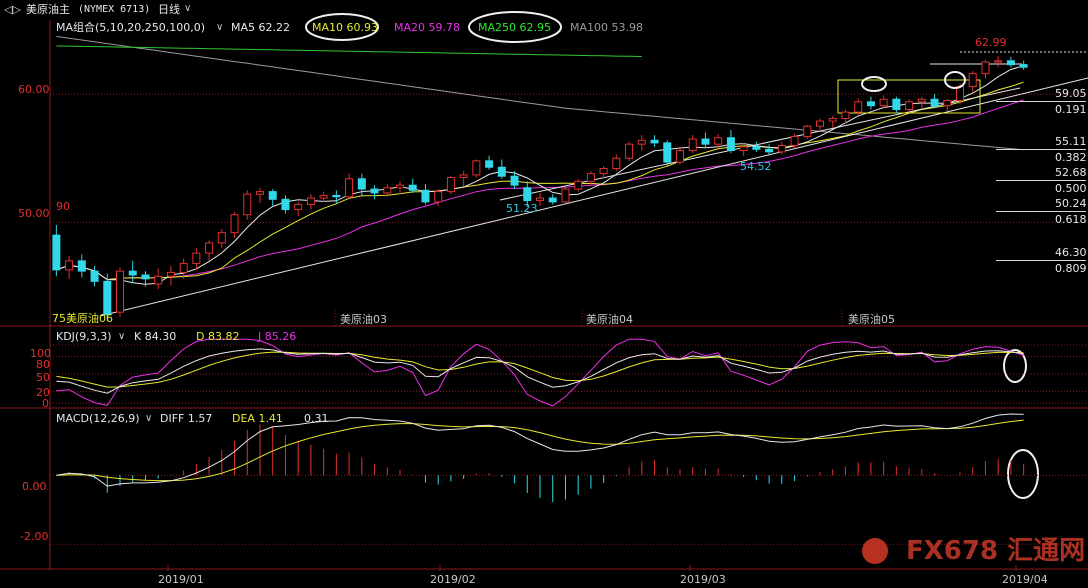 Image resolution: width=1088 pixels, height=588 pixels. What do you see at coordinates (1071, 109) in the screenshot?
I see `fib-ratio: 0.191` at bounding box center [1071, 109].